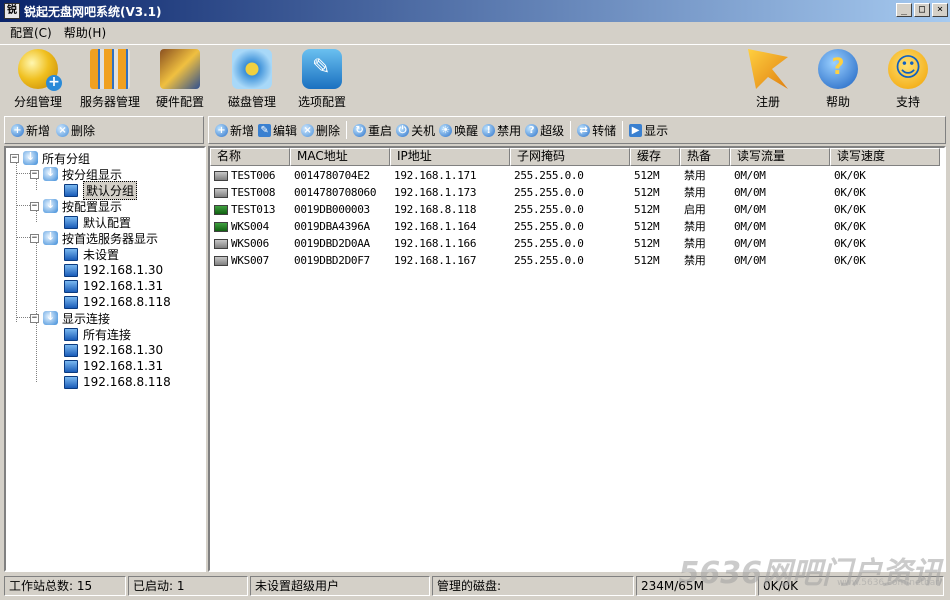 Image resolution: width=950 pixels, height=600 pixels. I want to click on computer-icon, so click(71, 286).